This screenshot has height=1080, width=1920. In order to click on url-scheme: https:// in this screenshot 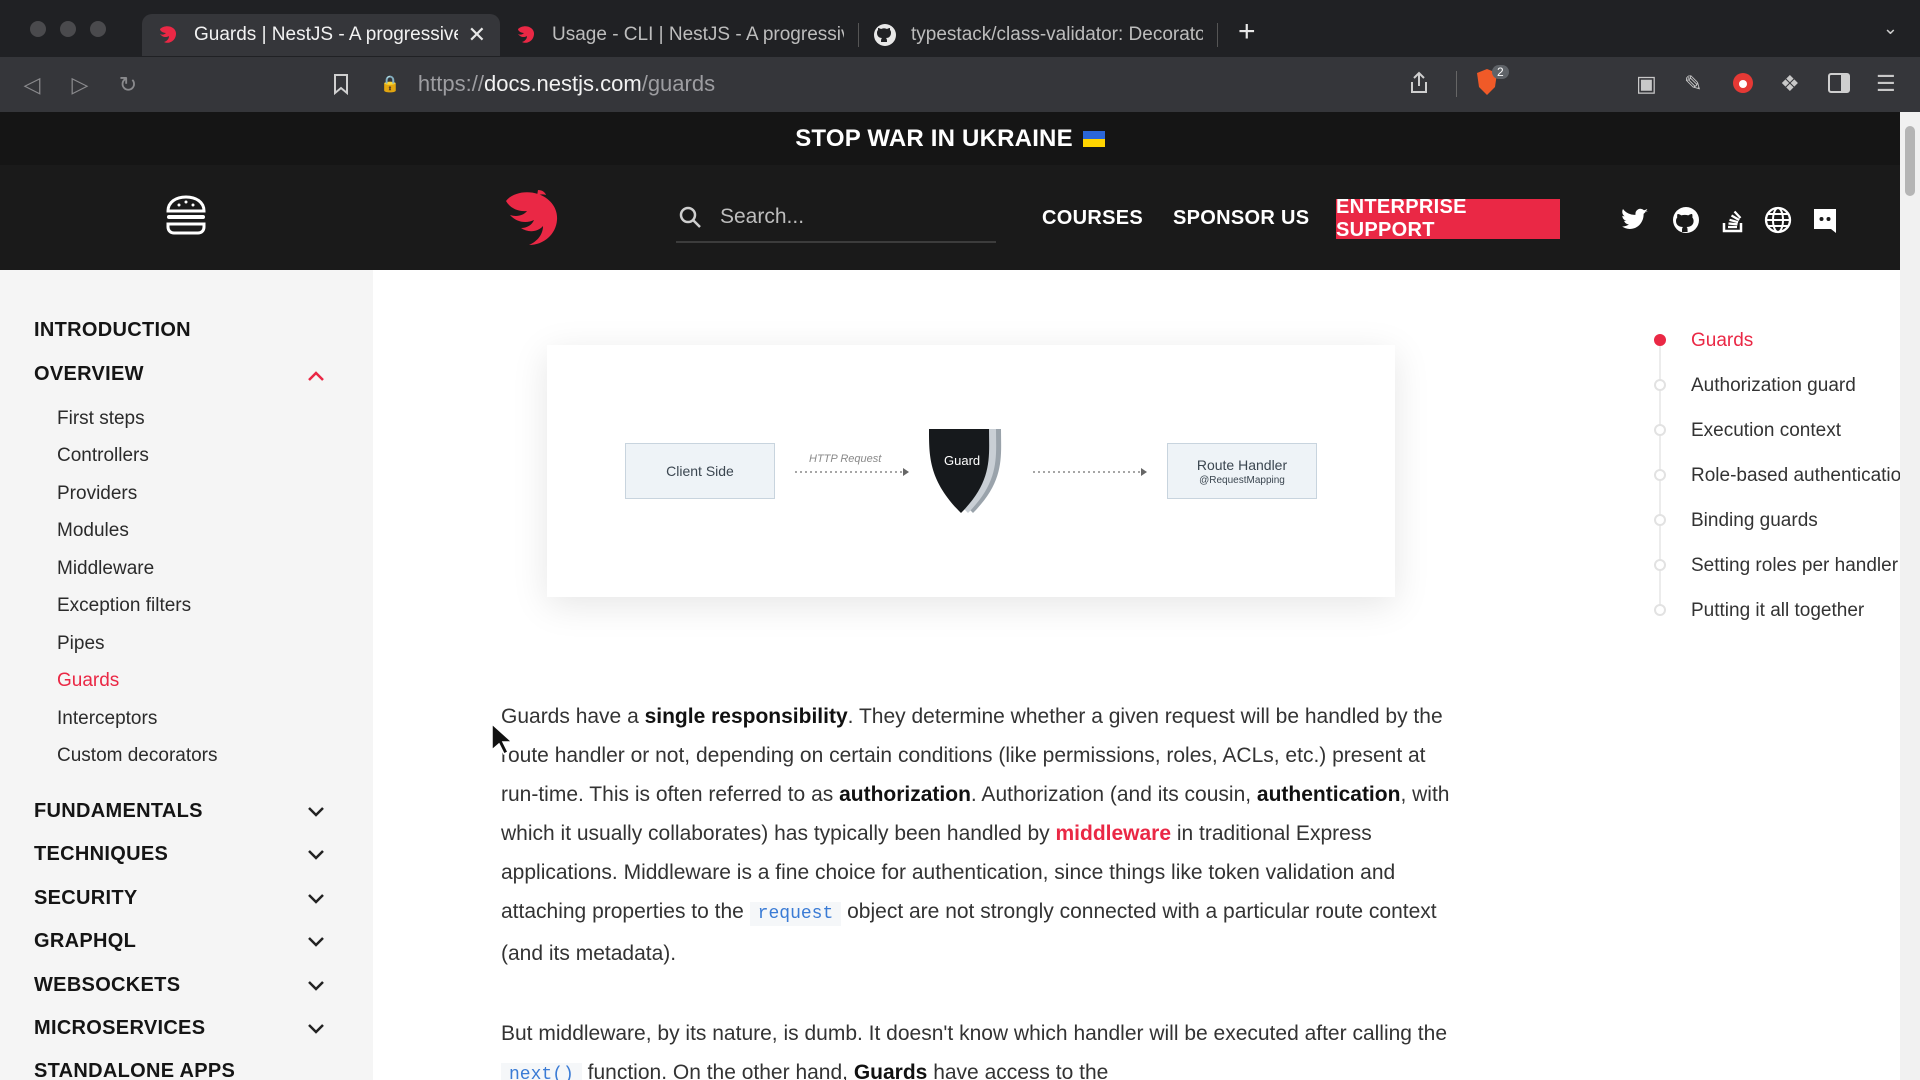, I will do `click(450, 83)`.